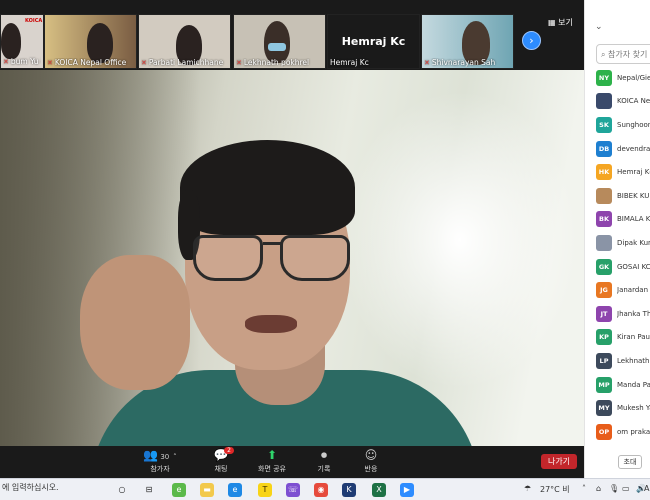 This screenshot has width=650, height=500. What do you see at coordinates (603, 54) in the screenshot?
I see `search-icon: ⌕` at bounding box center [603, 54].